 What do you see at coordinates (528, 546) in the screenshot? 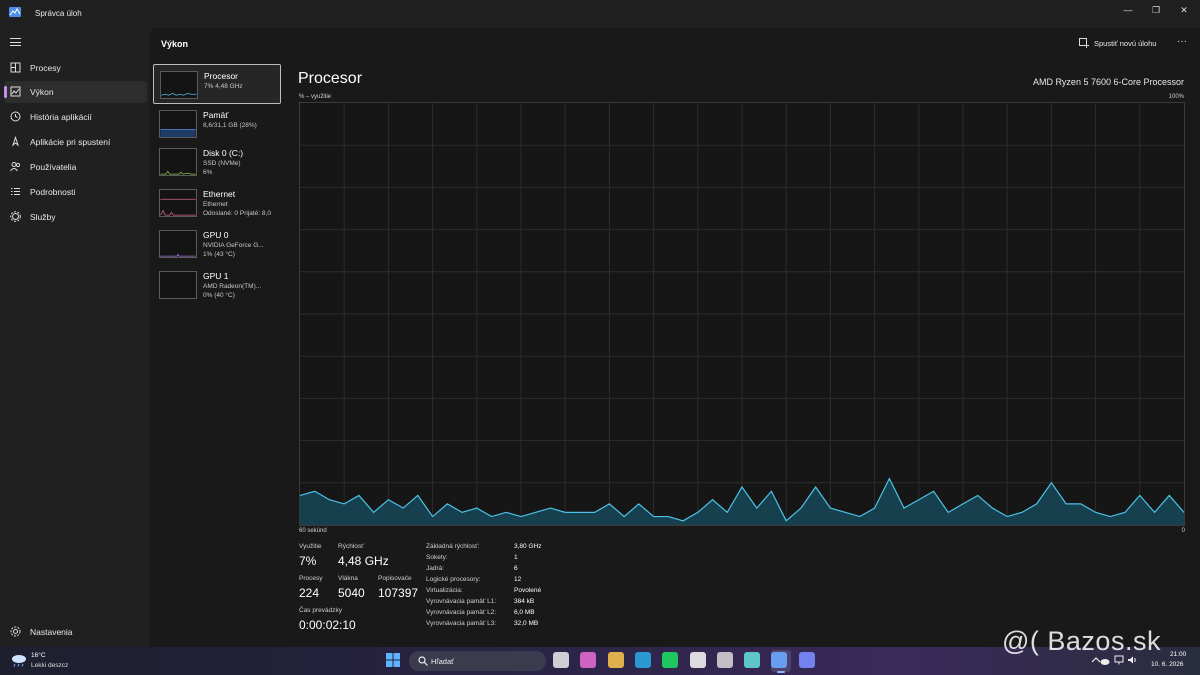
I see `info-value: 3,80 GHz` at bounding box center [528, 546].